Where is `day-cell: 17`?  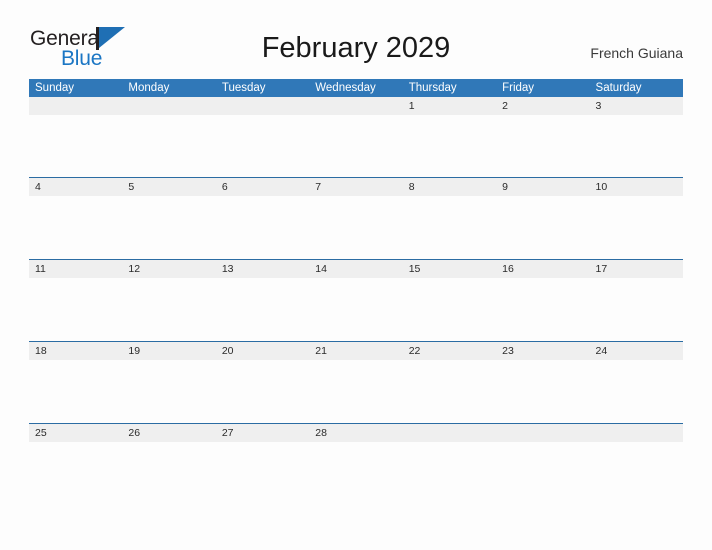 day-cell: 17 is located at coordinates (636, 269).